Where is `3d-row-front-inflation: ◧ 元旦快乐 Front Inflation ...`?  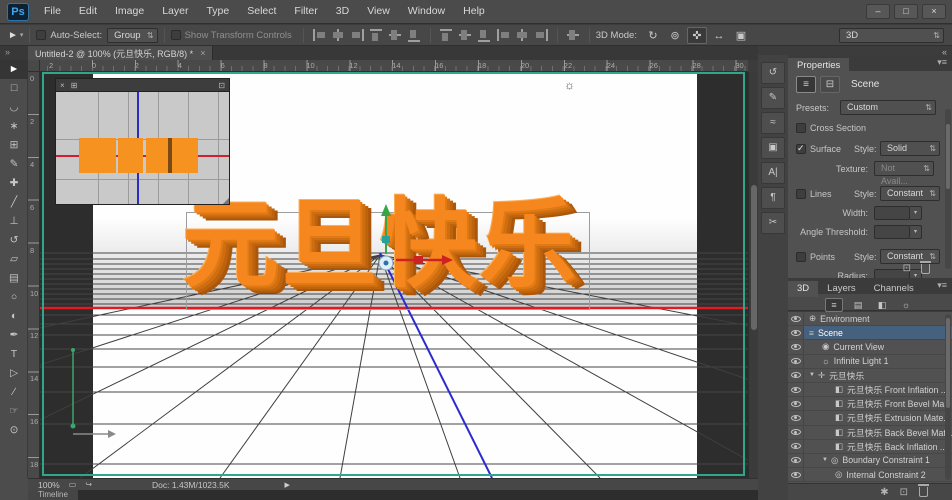
3d-row-front-inflation: ◧ 元旦快乐 Front Inflation ... is located at coordinates (870, 390).